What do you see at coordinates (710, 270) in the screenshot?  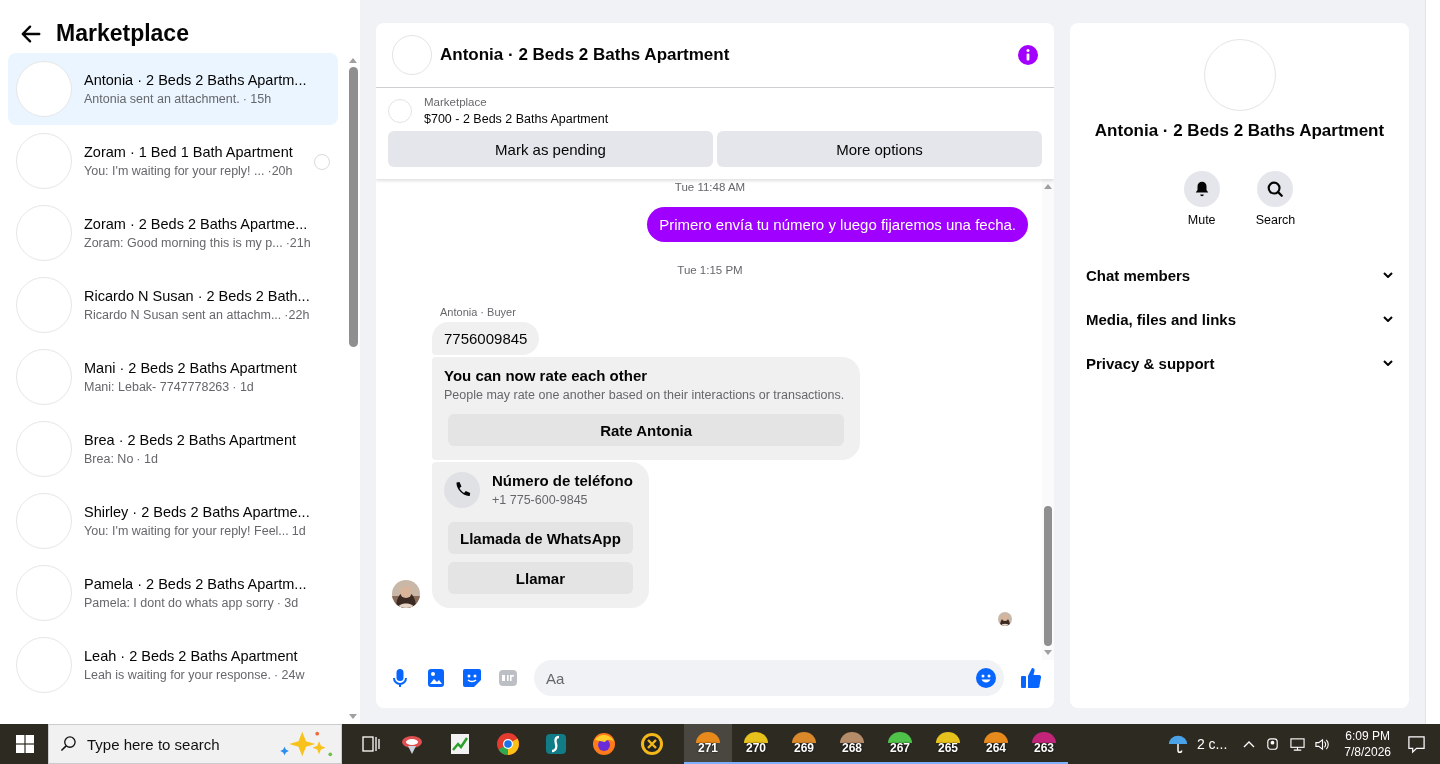 I see `message-timestamp: Tue 1:15 PM` at bounding box center [710, 270].